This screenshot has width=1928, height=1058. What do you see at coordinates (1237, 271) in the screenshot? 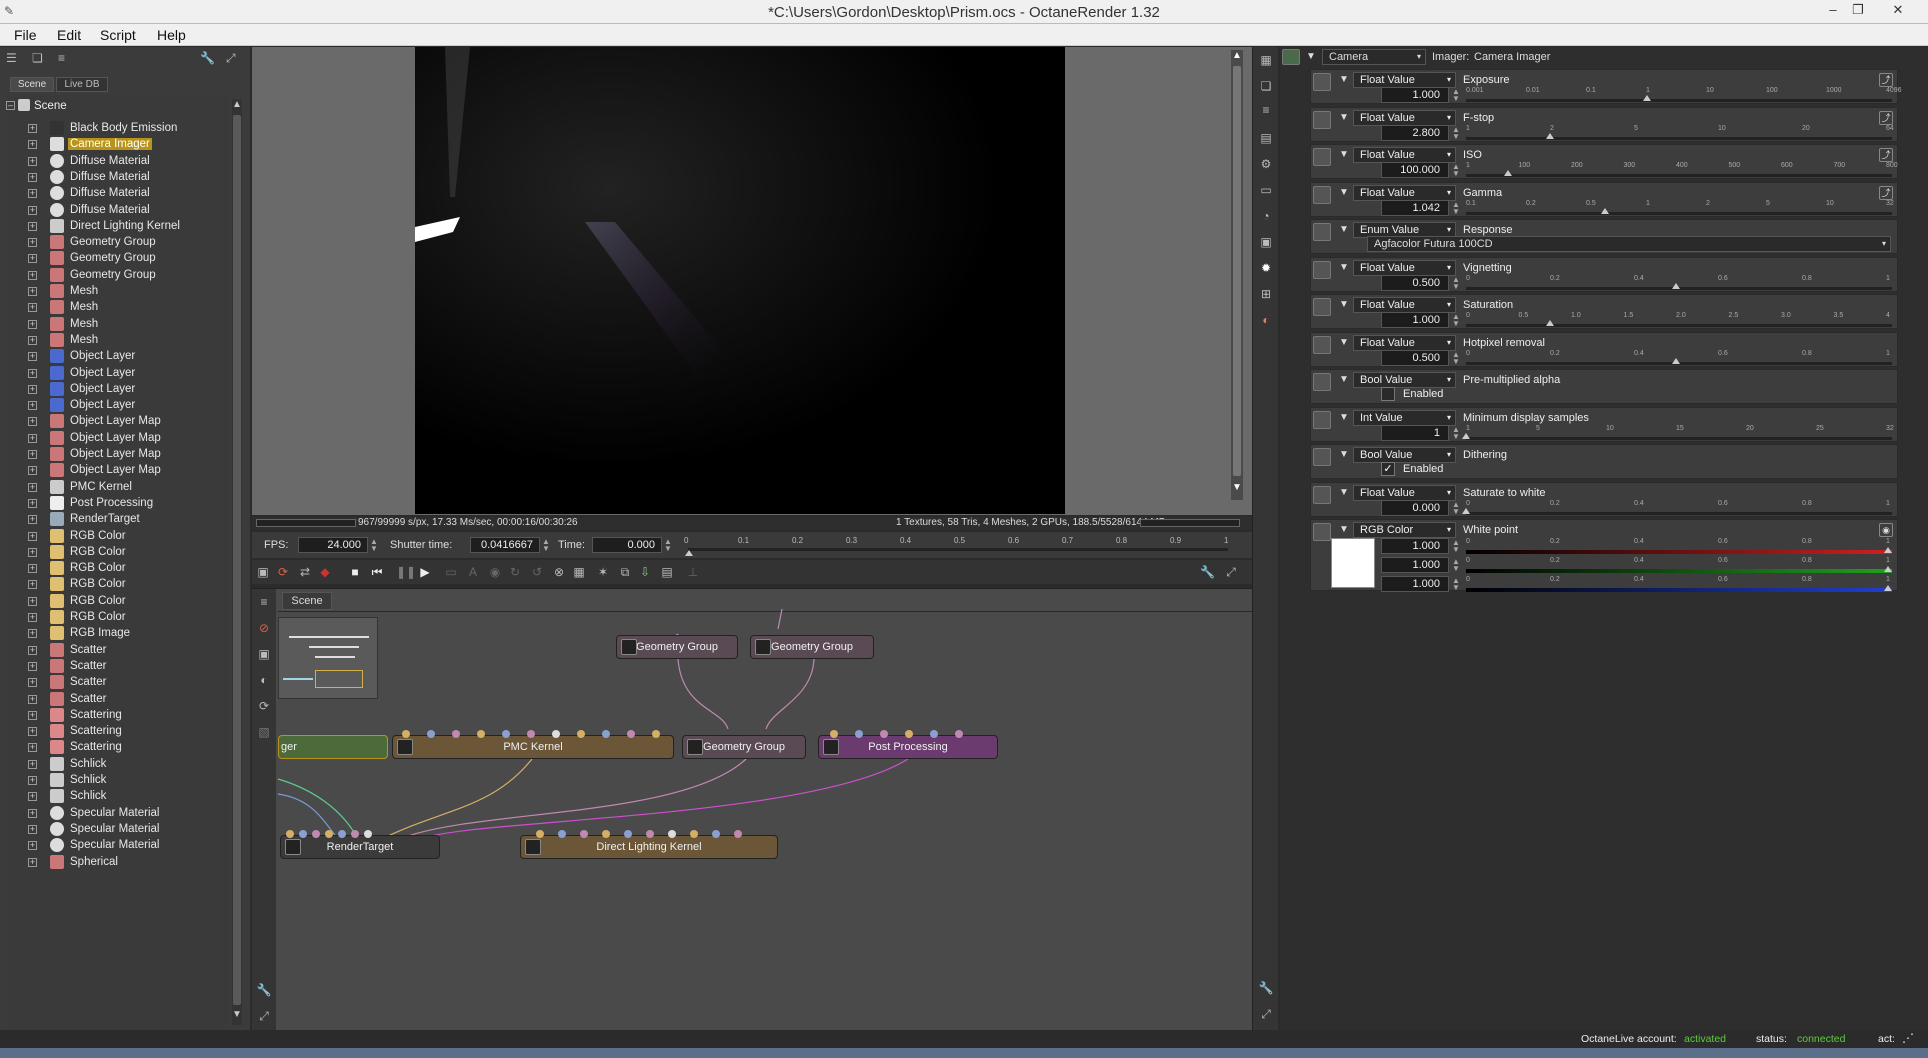
I see `viewport-scroll-thumb` at bounding box center [1237, 271].